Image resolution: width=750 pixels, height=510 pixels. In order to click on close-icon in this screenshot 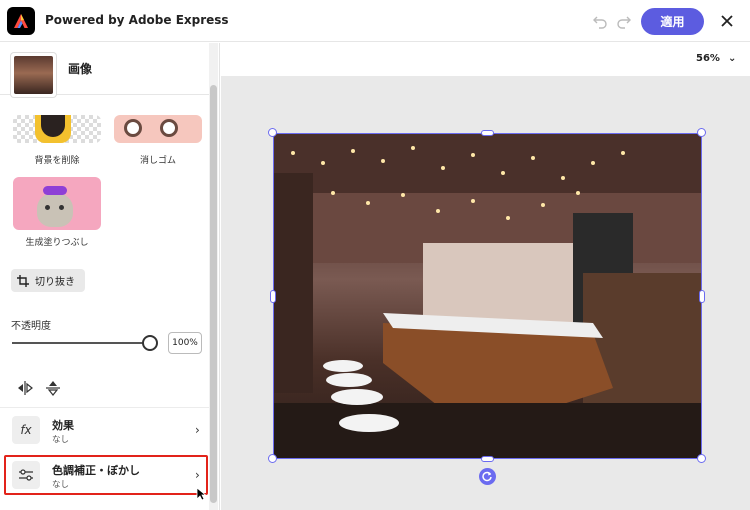, I will do `click(727, 21)`.